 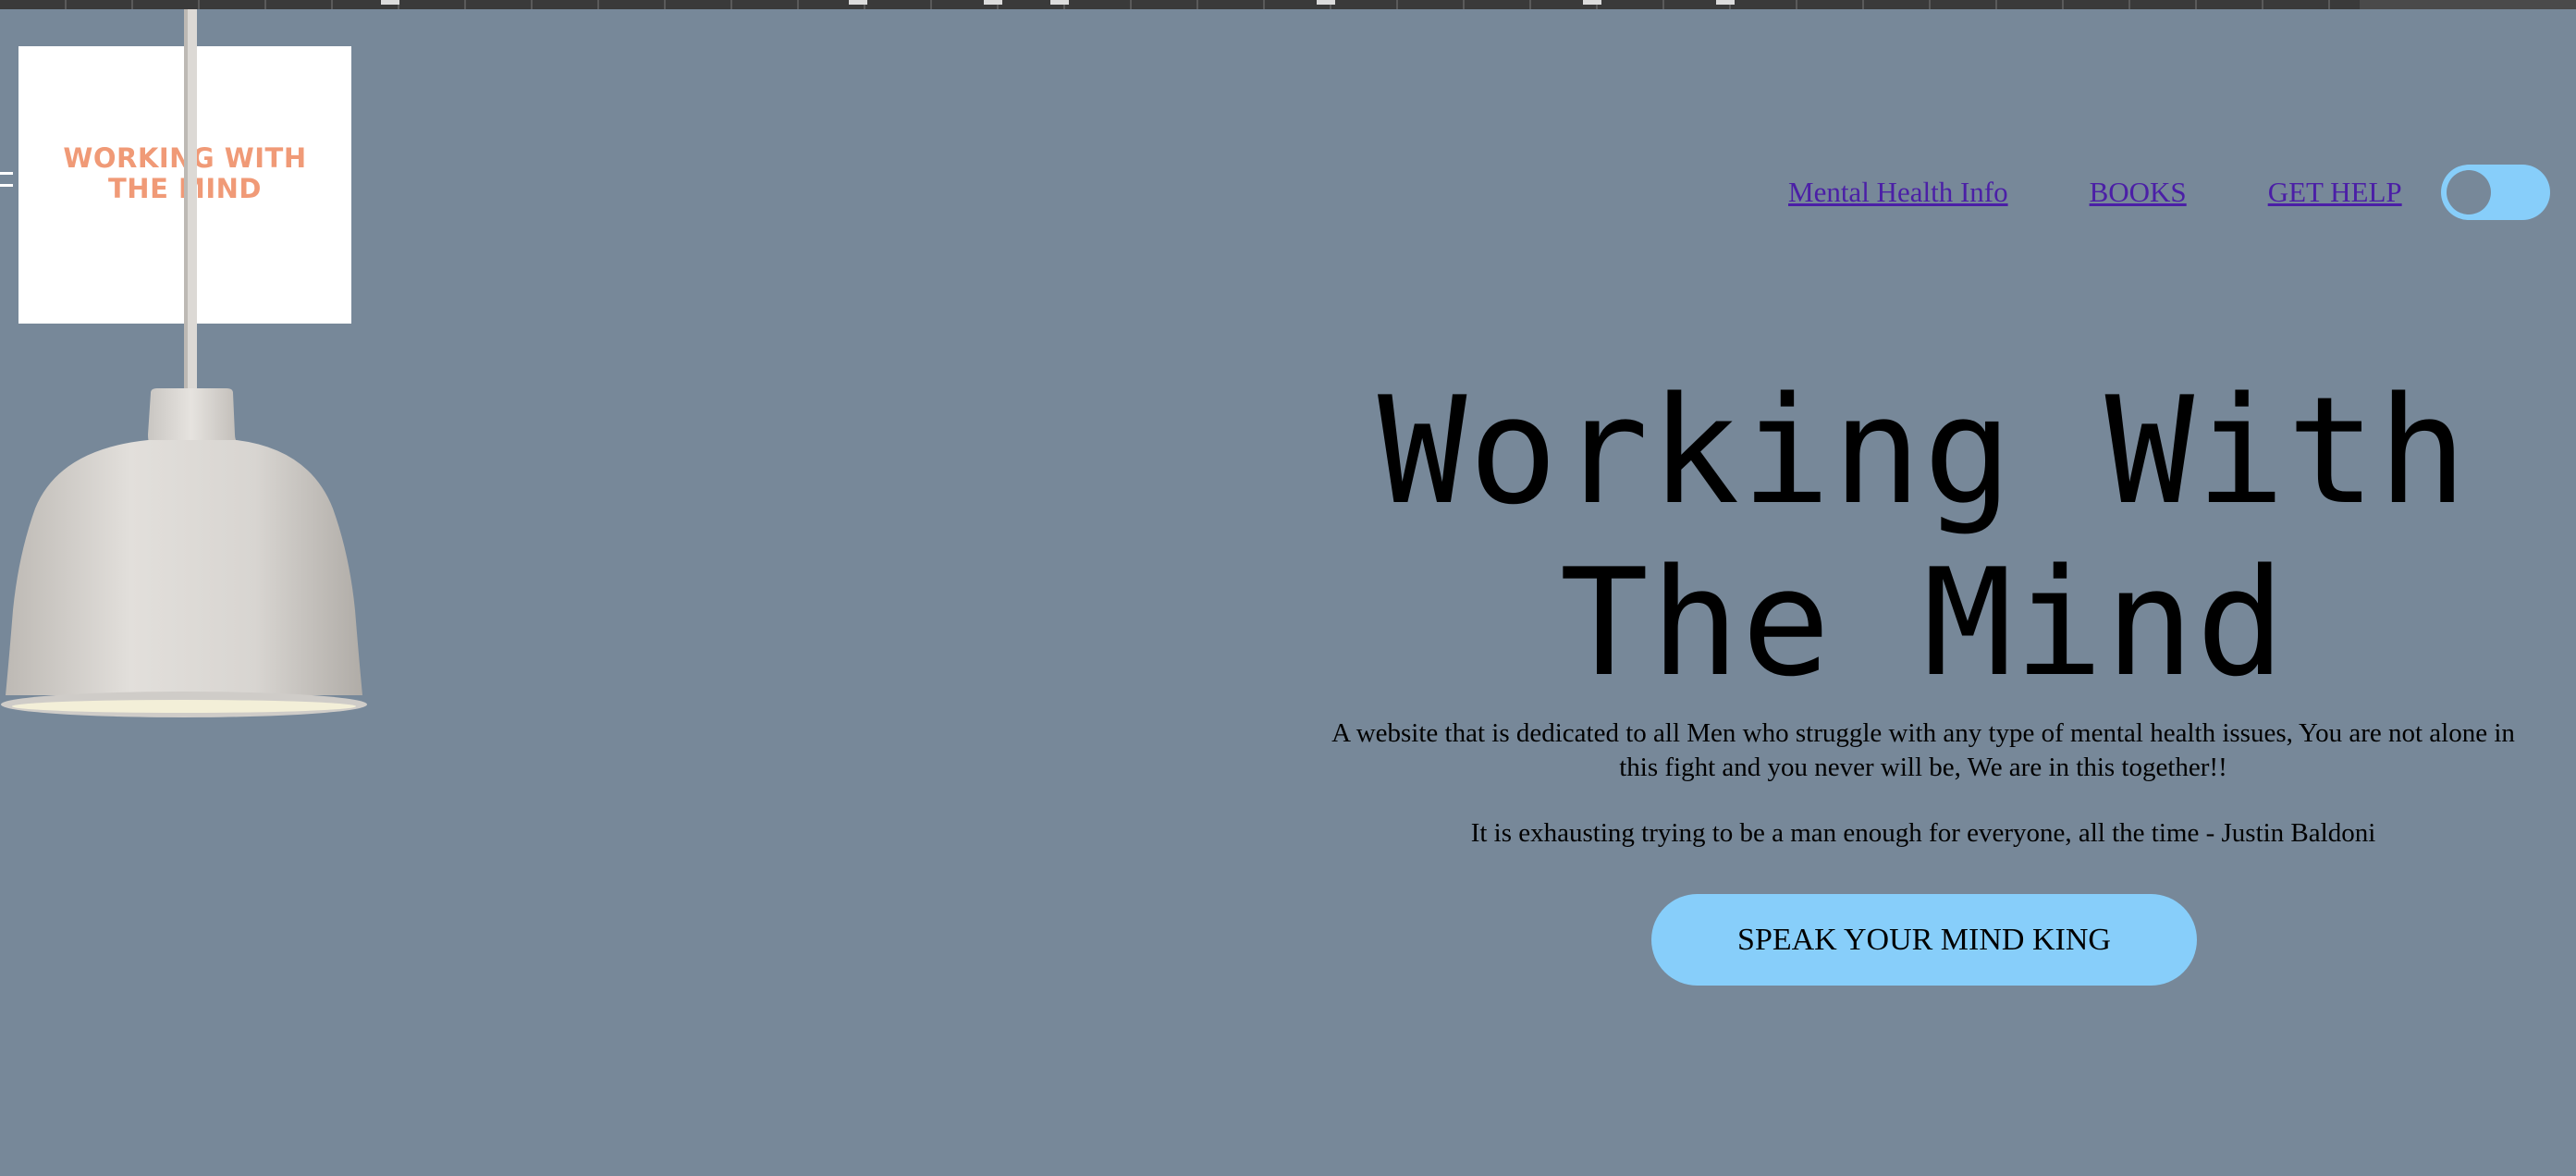 What do you see at coordinates (1288, 4) in the screenshot?
I see `top-strip` at bounding box center [1288, 4].